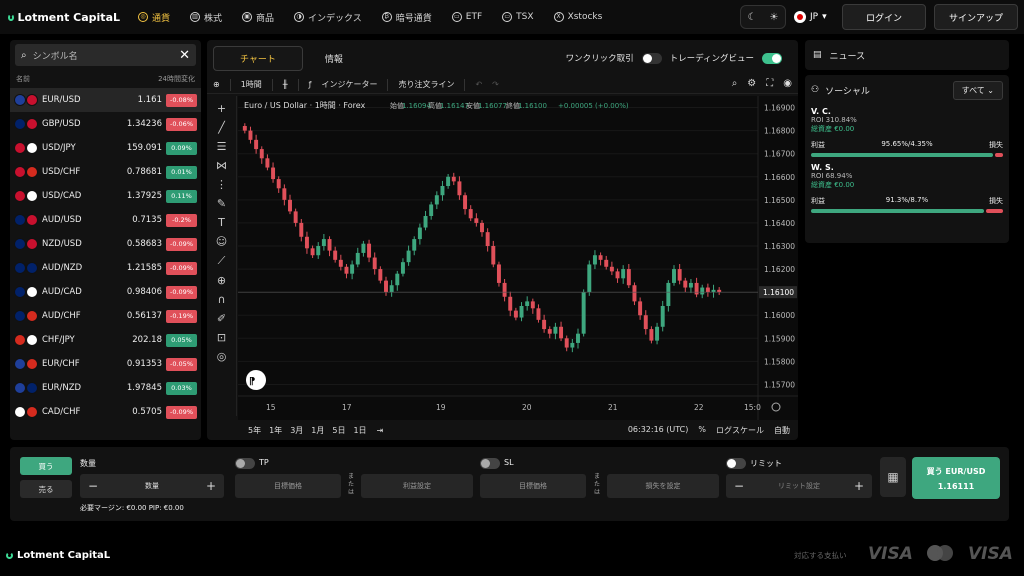 This screenshot has height=576, width=1024. Describe the element at coordinates (328, 17) in the screenshot. I see `nav-item-3: ◑ インデックス` at that location.